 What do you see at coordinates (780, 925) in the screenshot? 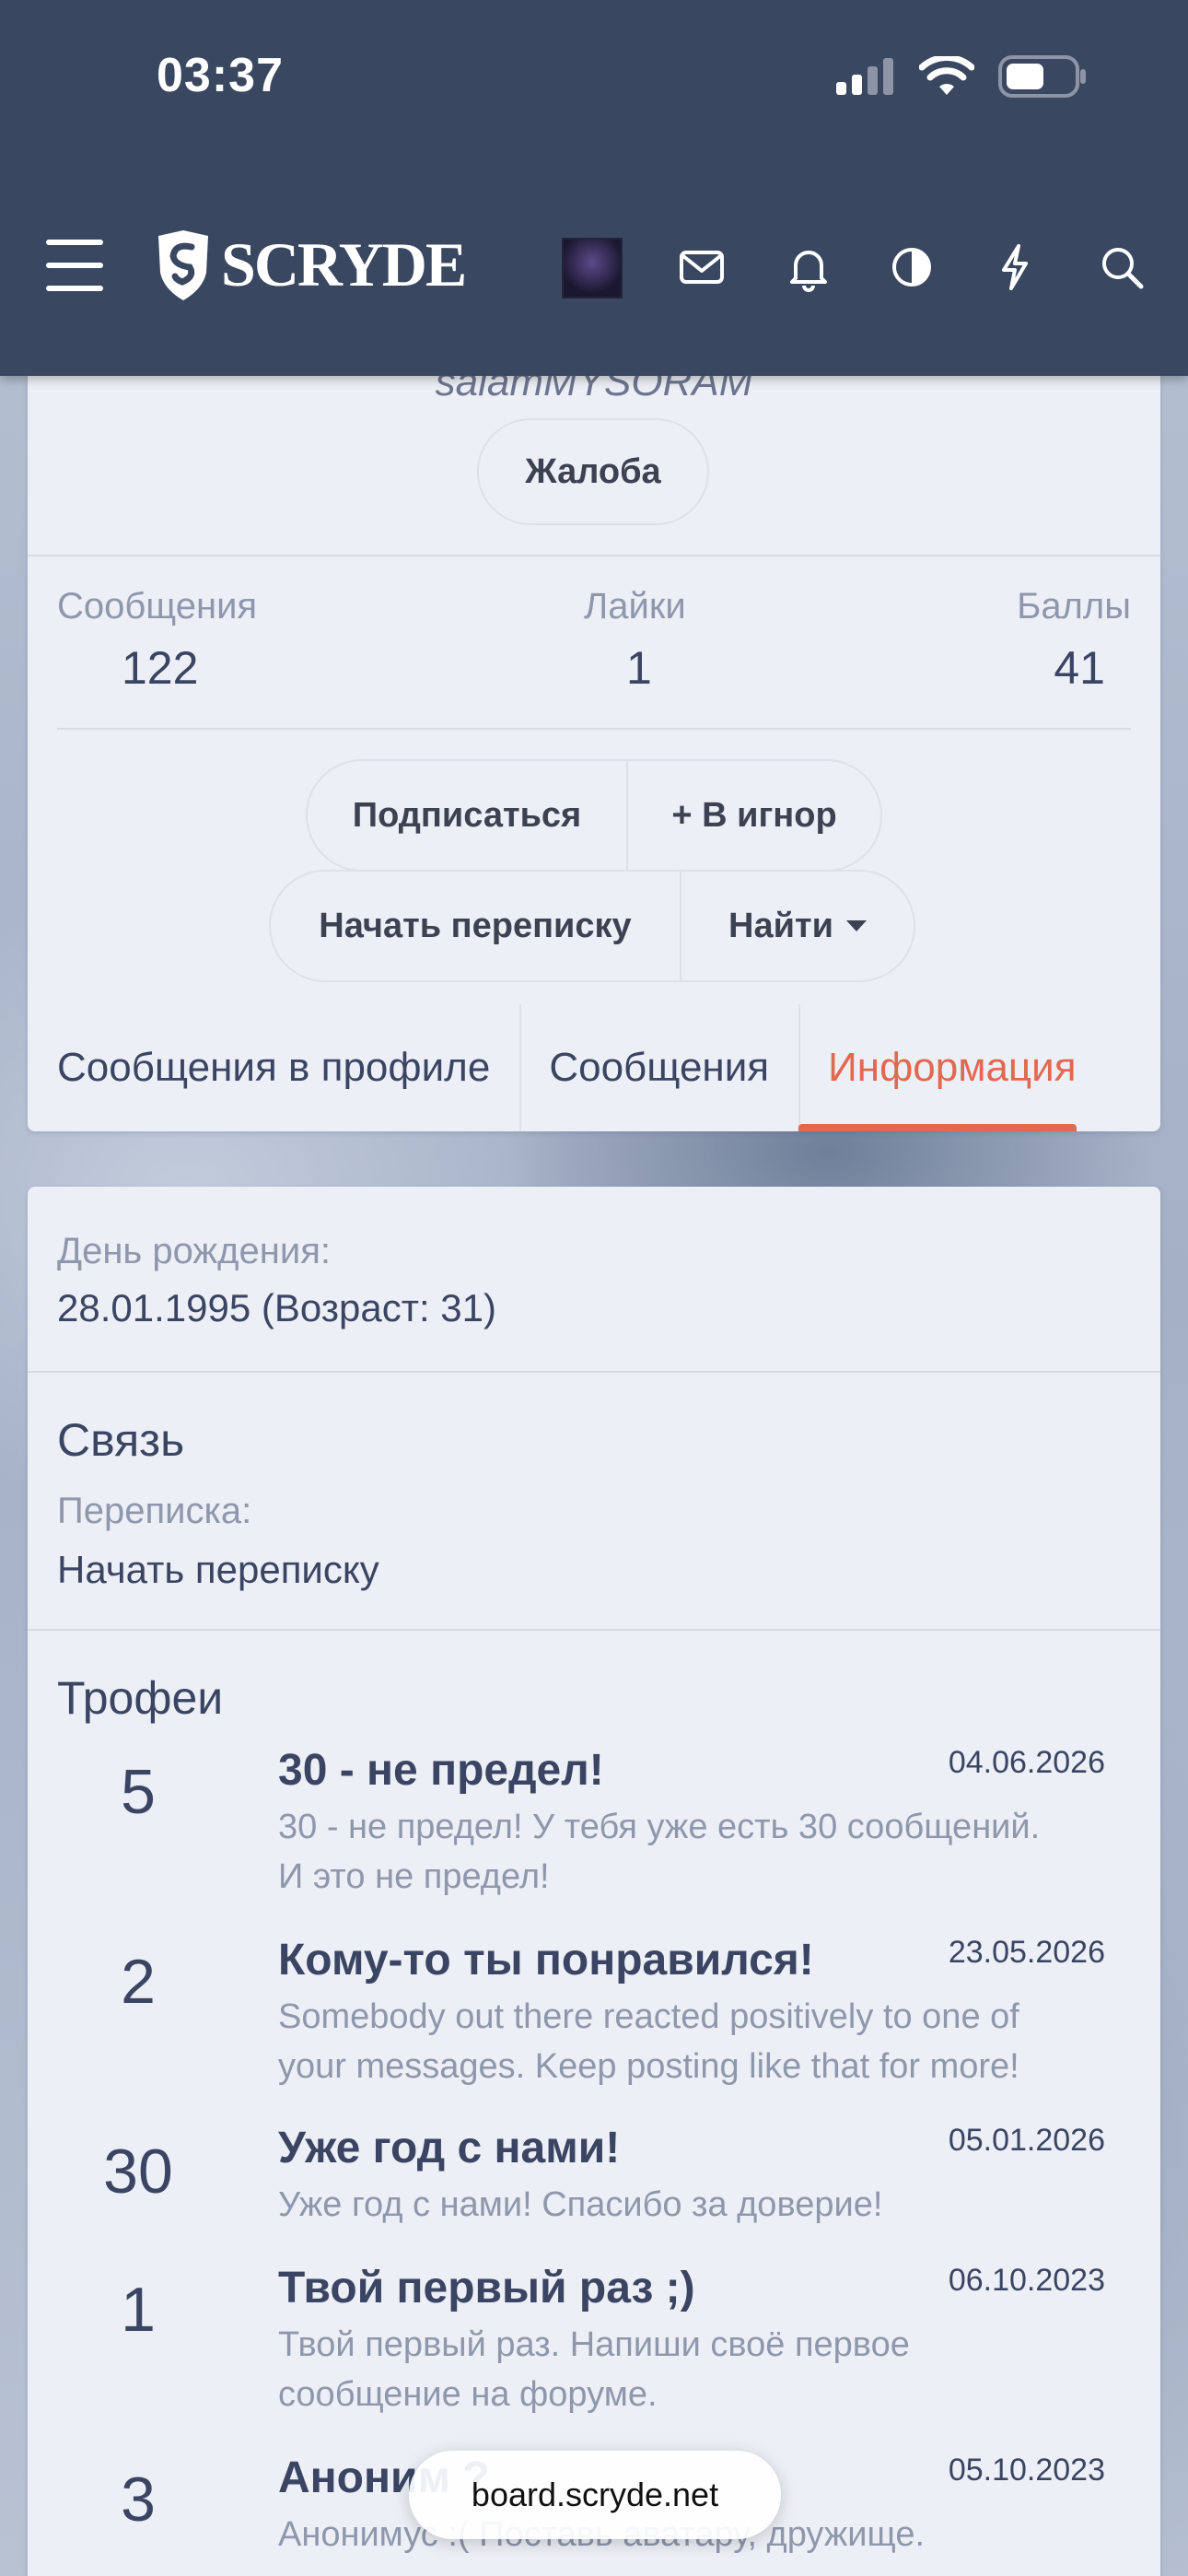
I see `find-label: Найти` at bounding box center [780, 925].